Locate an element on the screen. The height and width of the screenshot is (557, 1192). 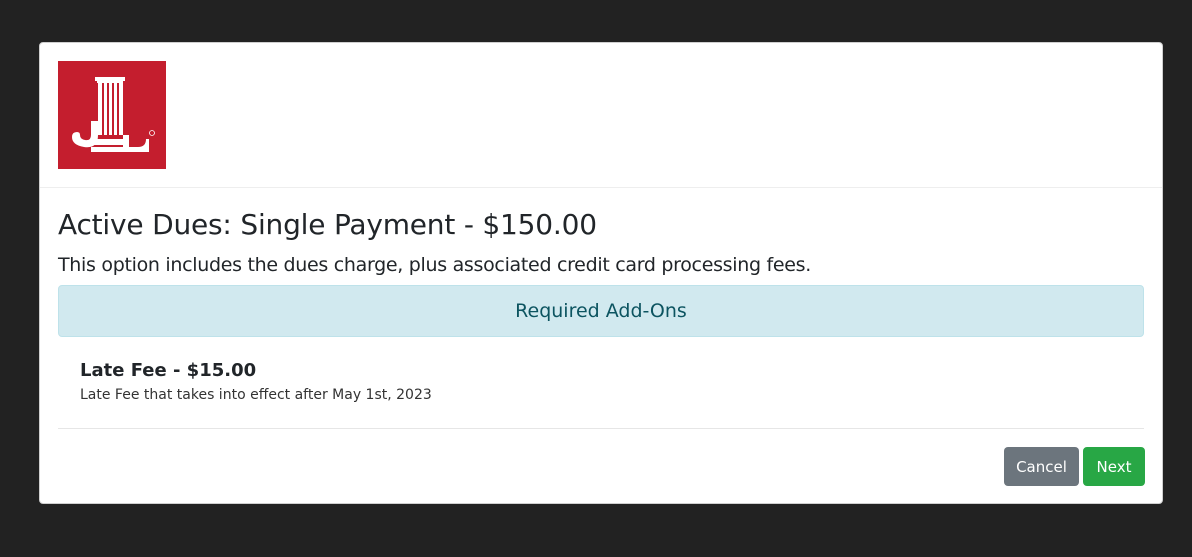
addon-name: Late Fee - $15.00 is located at coordinates (168, 370).